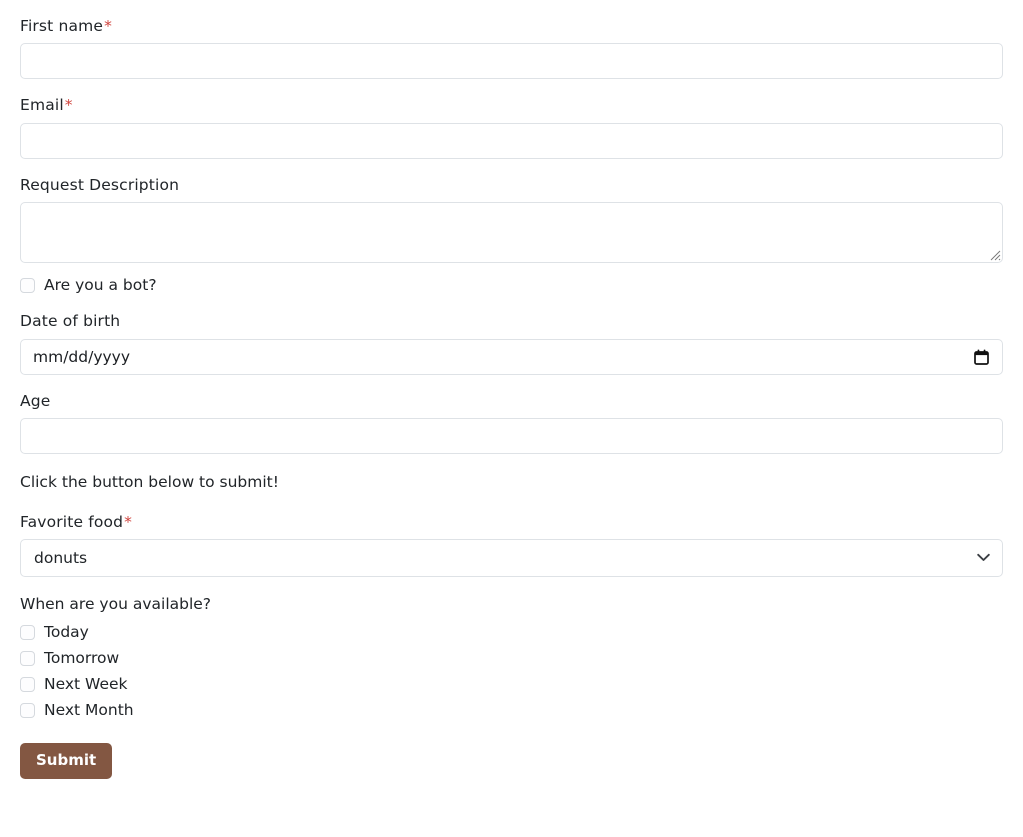 The image size is (1023, 837). I want to click on favorite-food-label: Favorite food*, so click(511, 517).